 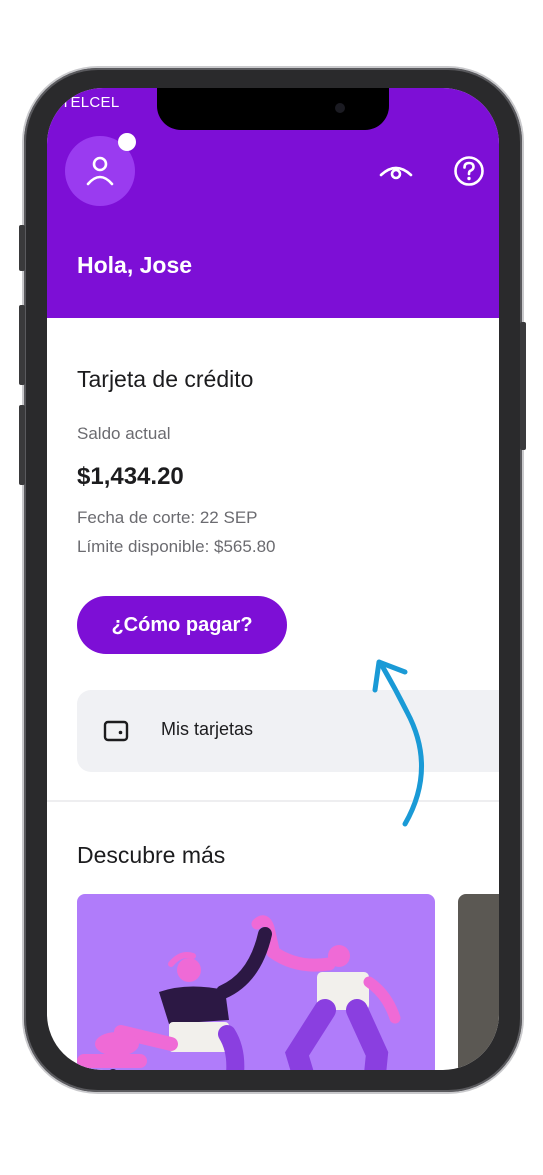 What do you see at coordinates (124, 433) in the screenshot?
I see `balance-label: Saldo actual` at bounding box center [124, 433].